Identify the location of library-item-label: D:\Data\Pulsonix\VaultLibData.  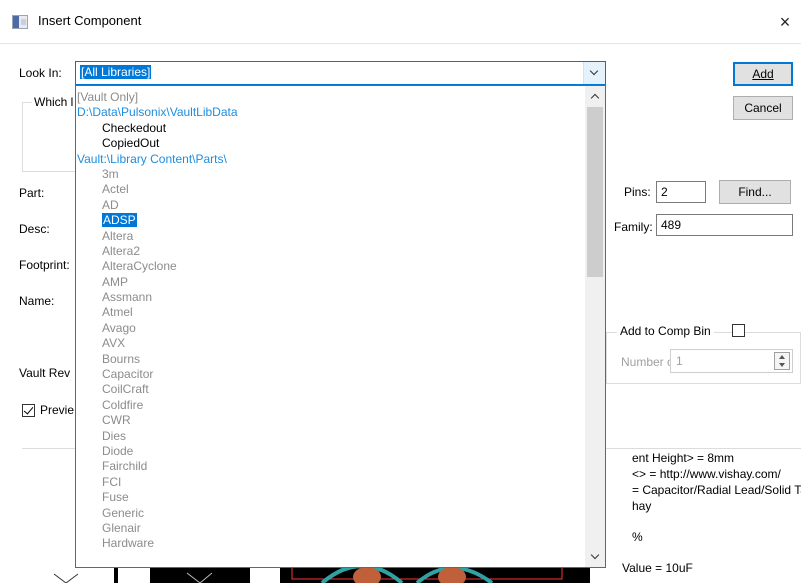
(157, 112).